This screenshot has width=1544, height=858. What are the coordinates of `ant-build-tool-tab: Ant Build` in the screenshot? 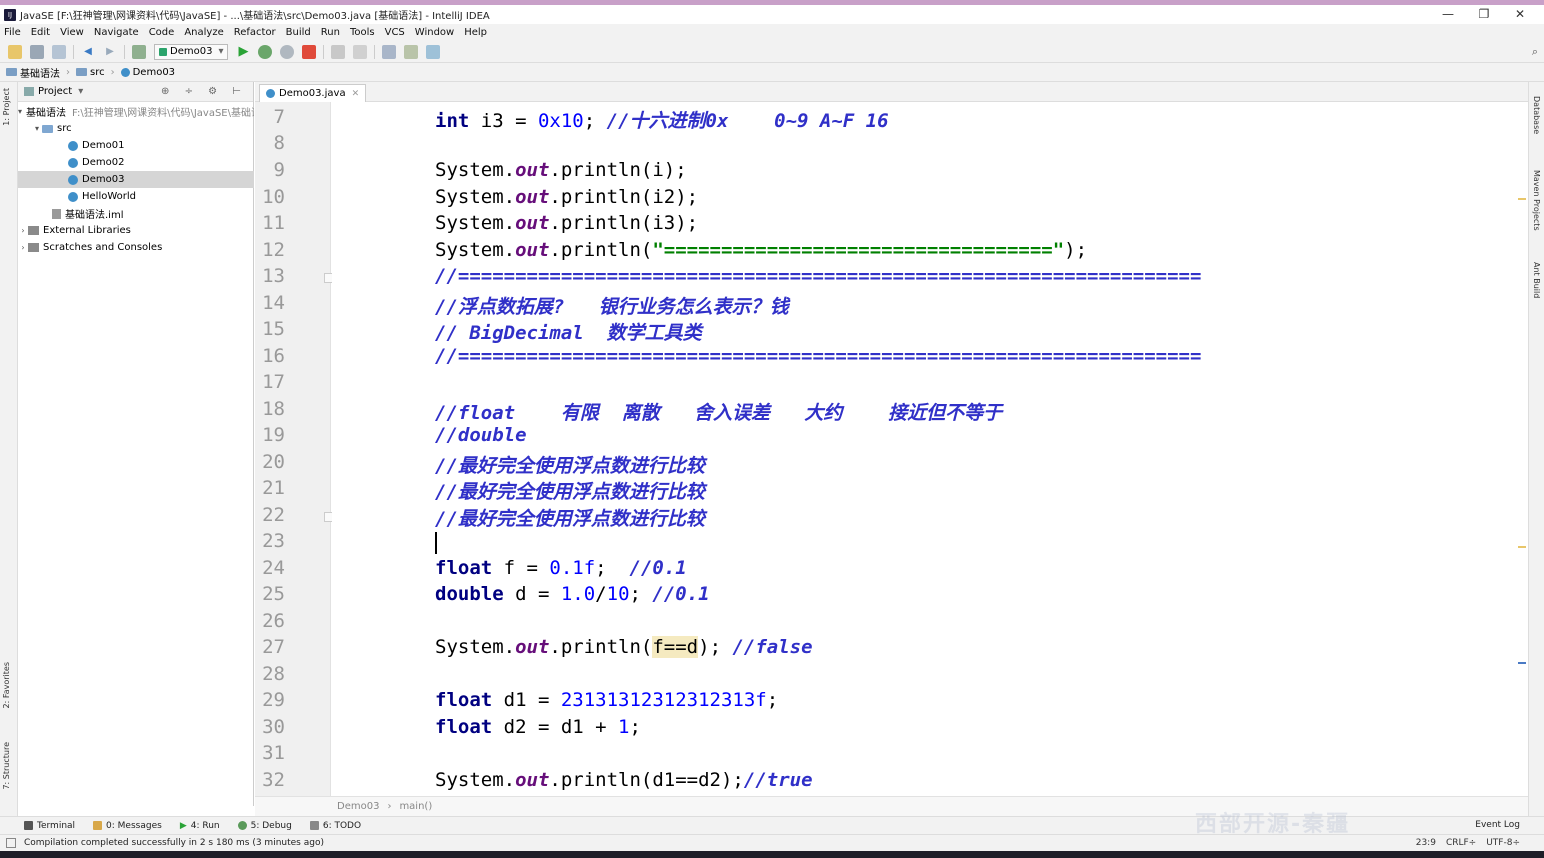 It's located at (1536, 280).